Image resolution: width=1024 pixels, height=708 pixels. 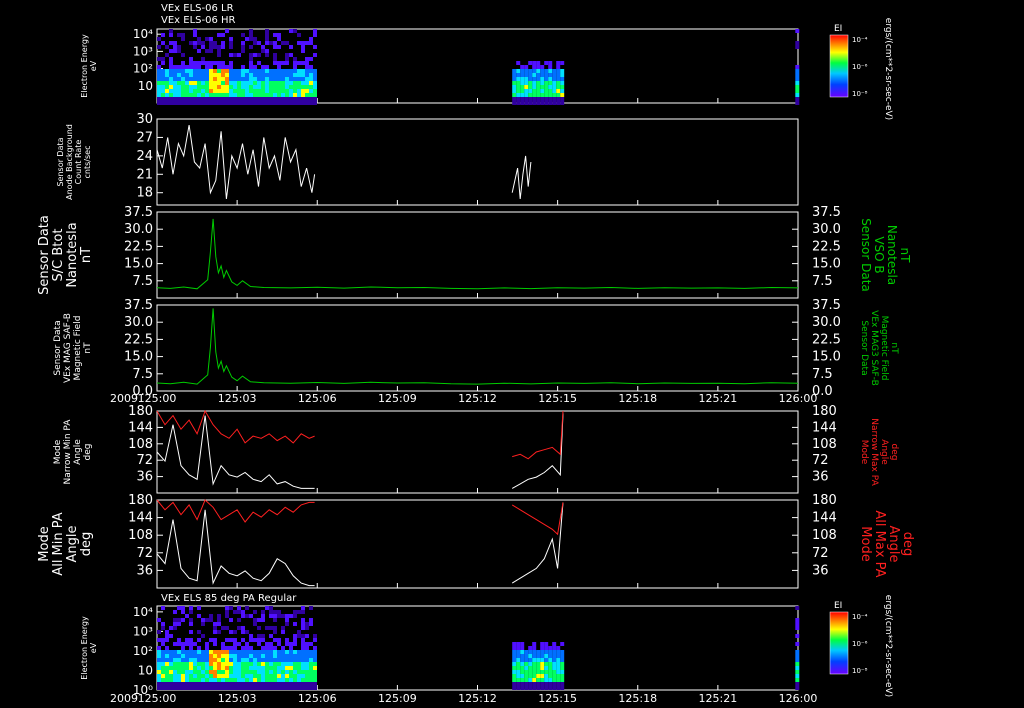 What do you see at coordinates (87, 162) in the screenshot?
I see `y-axis-label: cnts/sec` at bounding box center [87, 162].